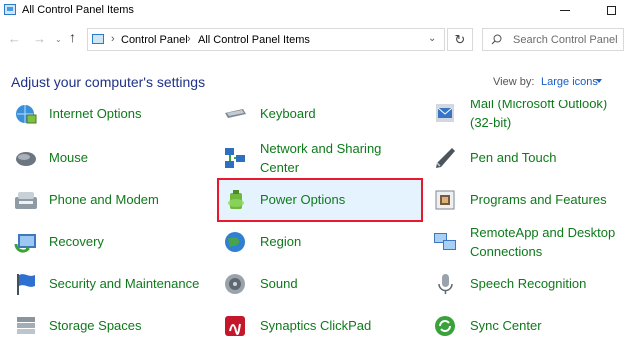 The height and width of the screenshot is (346, 630). What do you see at coordinates (26, 114) in the screenshot?
I see `internet-options-icon` at bounding box center [26, 114].